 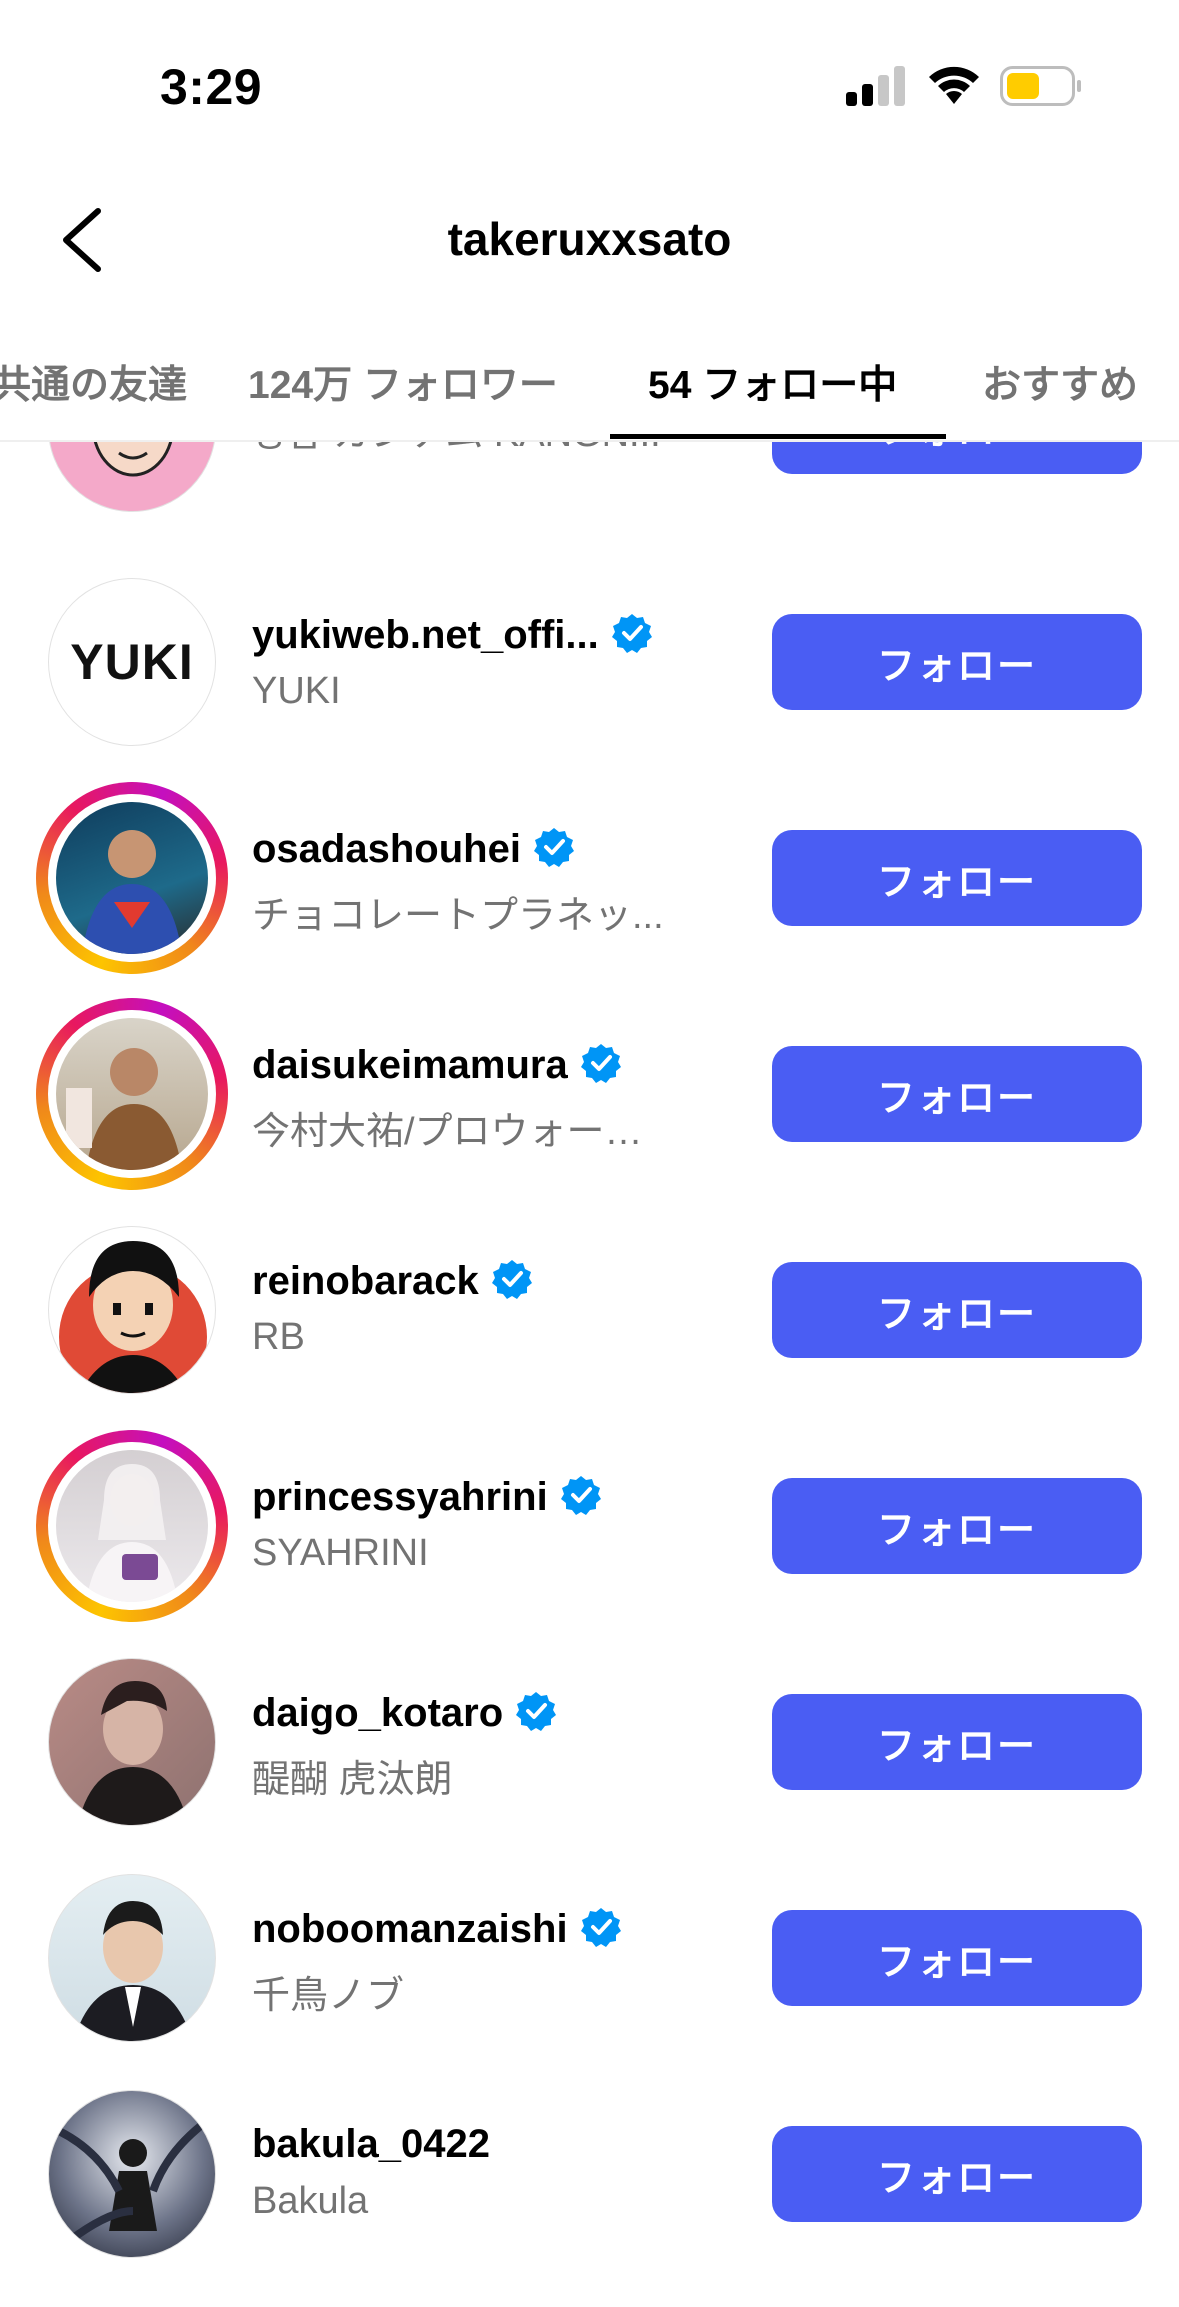 What do you see at coordinates (589, 1970) in the screenshot?
I see `list-item: noboomanzaishi 千鳥ノブ フォロー` at bounding box center [589, 1970].